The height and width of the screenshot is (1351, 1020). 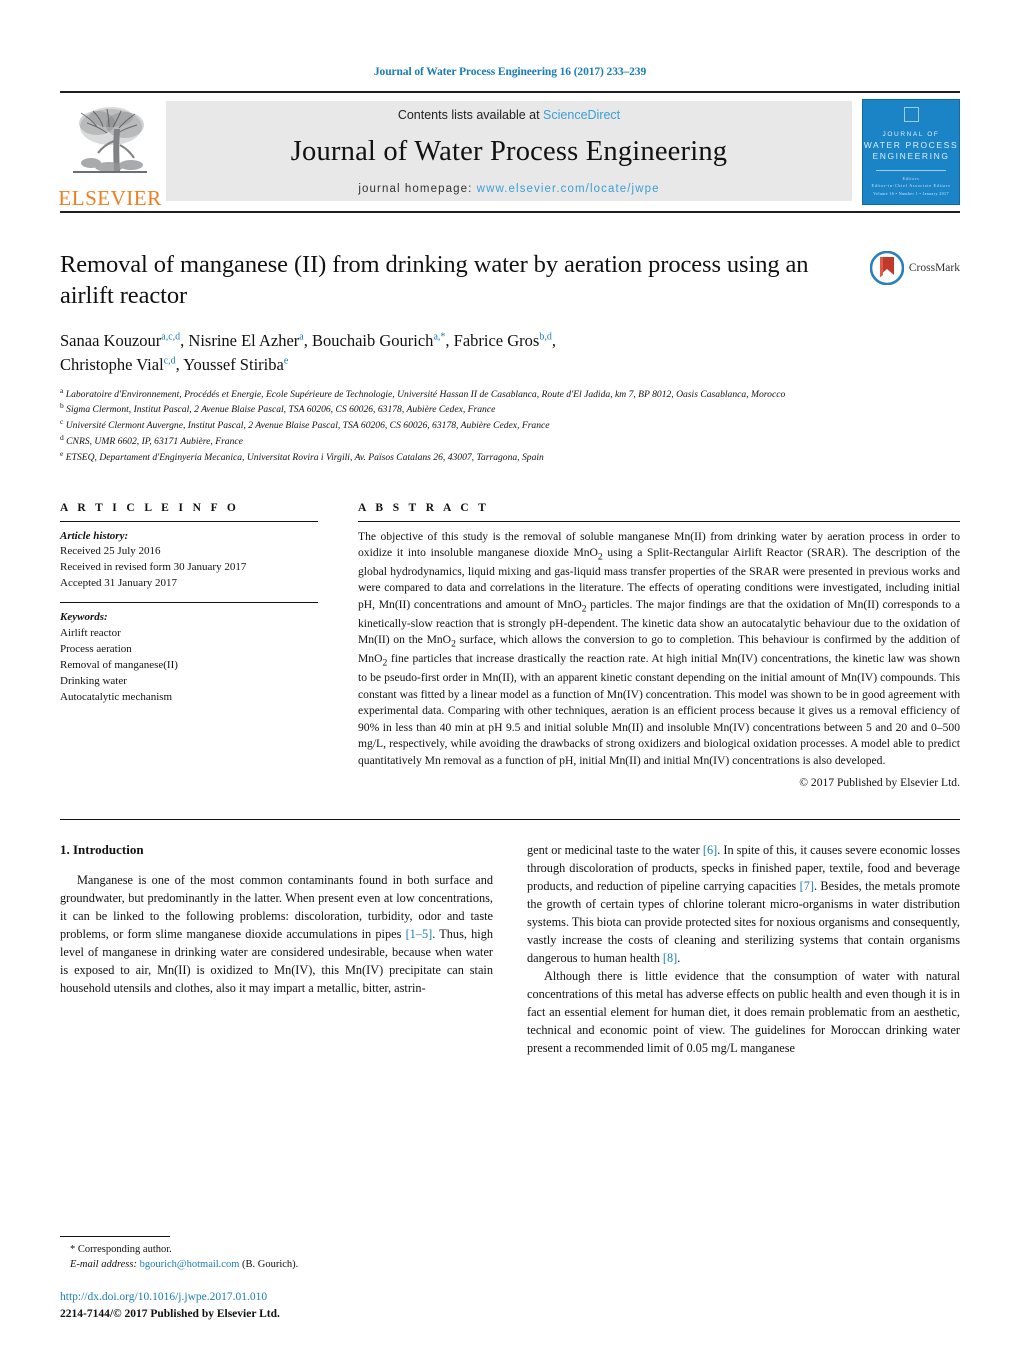 I want to click on citation-1-5: [1–5], so click(x=419, y=934).